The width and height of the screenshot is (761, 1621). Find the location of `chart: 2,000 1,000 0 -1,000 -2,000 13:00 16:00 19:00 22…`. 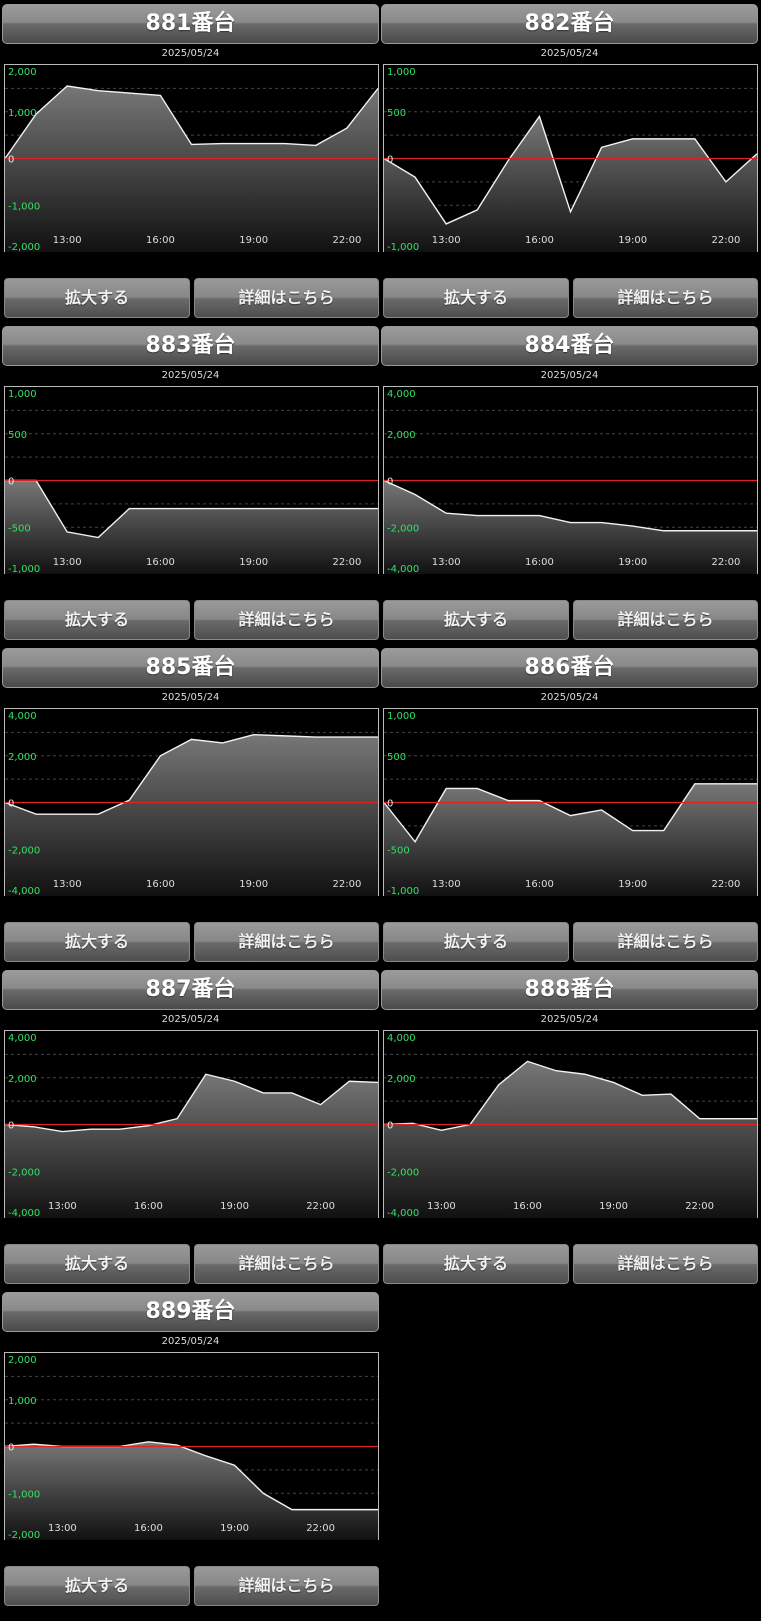

chart: 2,000 1,000 0 -1,000 -2,000 13:00 16:00 19:00 22… is located at coordinates (191, 1446).